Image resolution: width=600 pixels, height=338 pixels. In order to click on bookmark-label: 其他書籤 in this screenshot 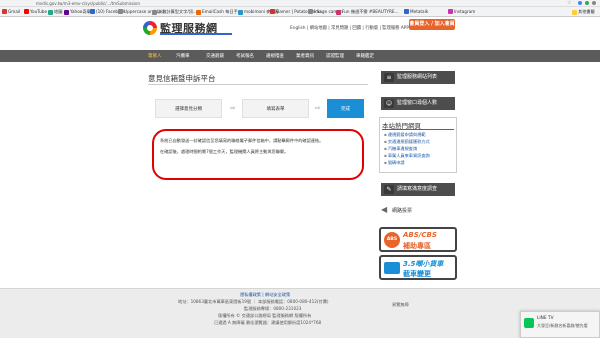, I will do `click(586, 11)`.